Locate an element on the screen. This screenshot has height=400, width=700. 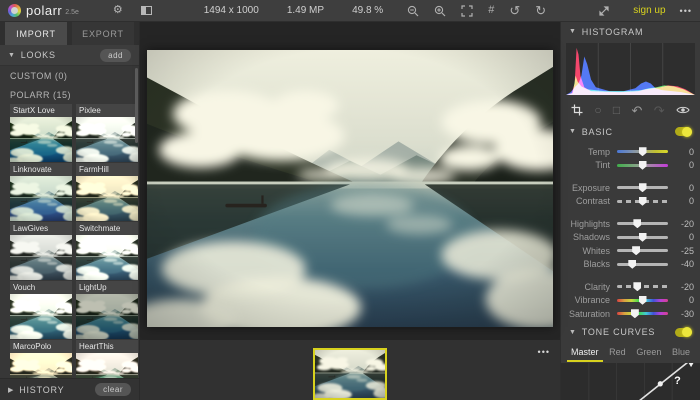
look-item: Vouch is located at coordinates (41, 310).